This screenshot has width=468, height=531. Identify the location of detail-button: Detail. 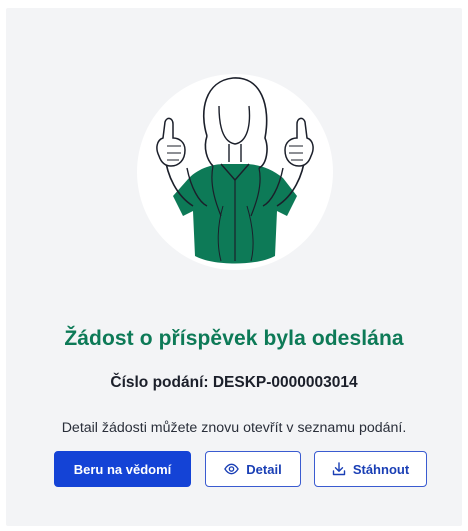
(253, 469).